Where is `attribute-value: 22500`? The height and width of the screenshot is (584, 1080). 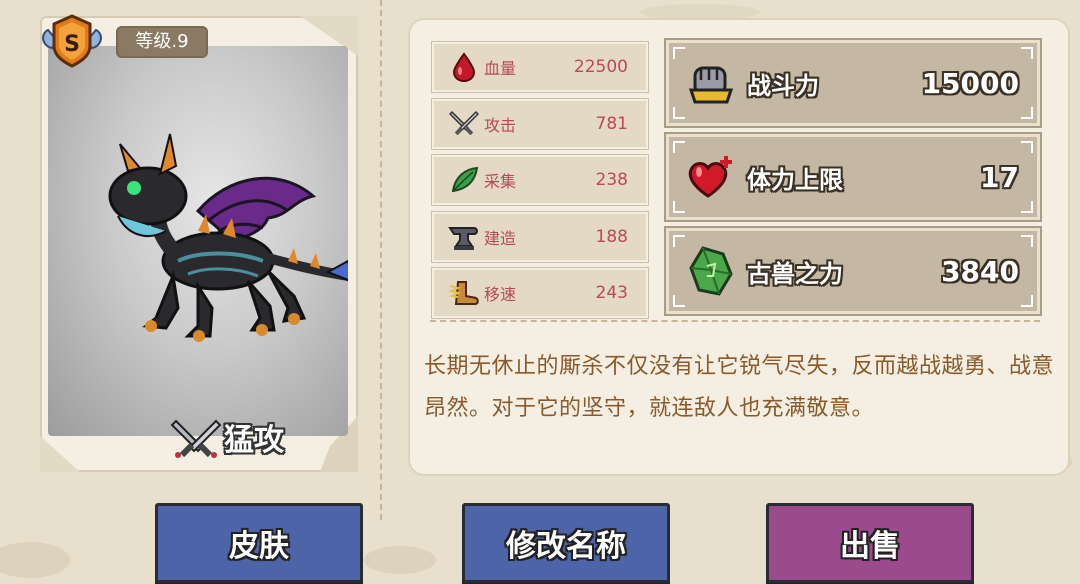 attribute-value: 22500 is located at coordinates (600, 67).